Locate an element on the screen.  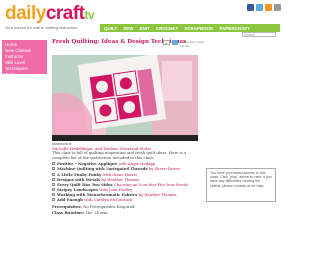
logo-craft-text: craft is located at coordinates (65, 13).